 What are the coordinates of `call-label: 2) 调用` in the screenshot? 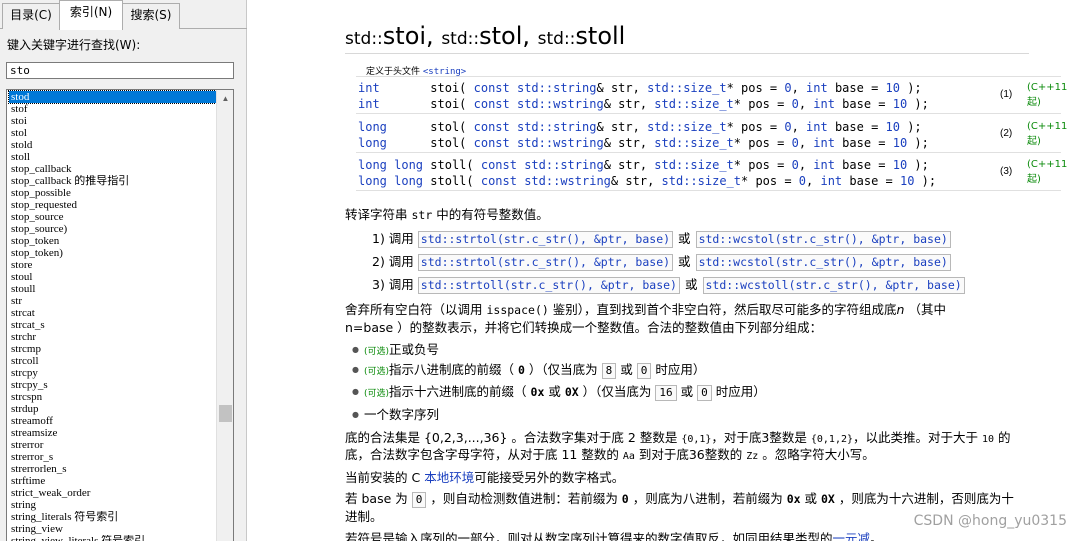 It's located at (393, 261).